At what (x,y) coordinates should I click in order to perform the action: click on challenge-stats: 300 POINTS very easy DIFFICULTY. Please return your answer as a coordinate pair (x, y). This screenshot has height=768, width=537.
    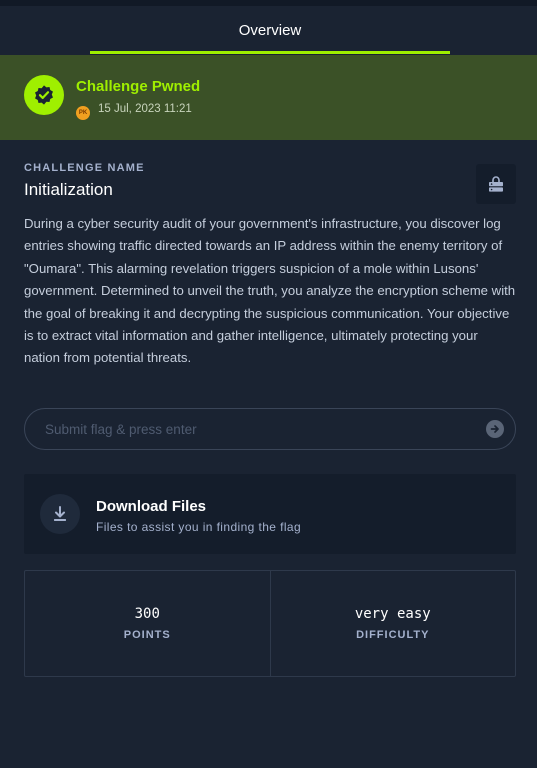
    Looking at the image, I should click on (270, 623).